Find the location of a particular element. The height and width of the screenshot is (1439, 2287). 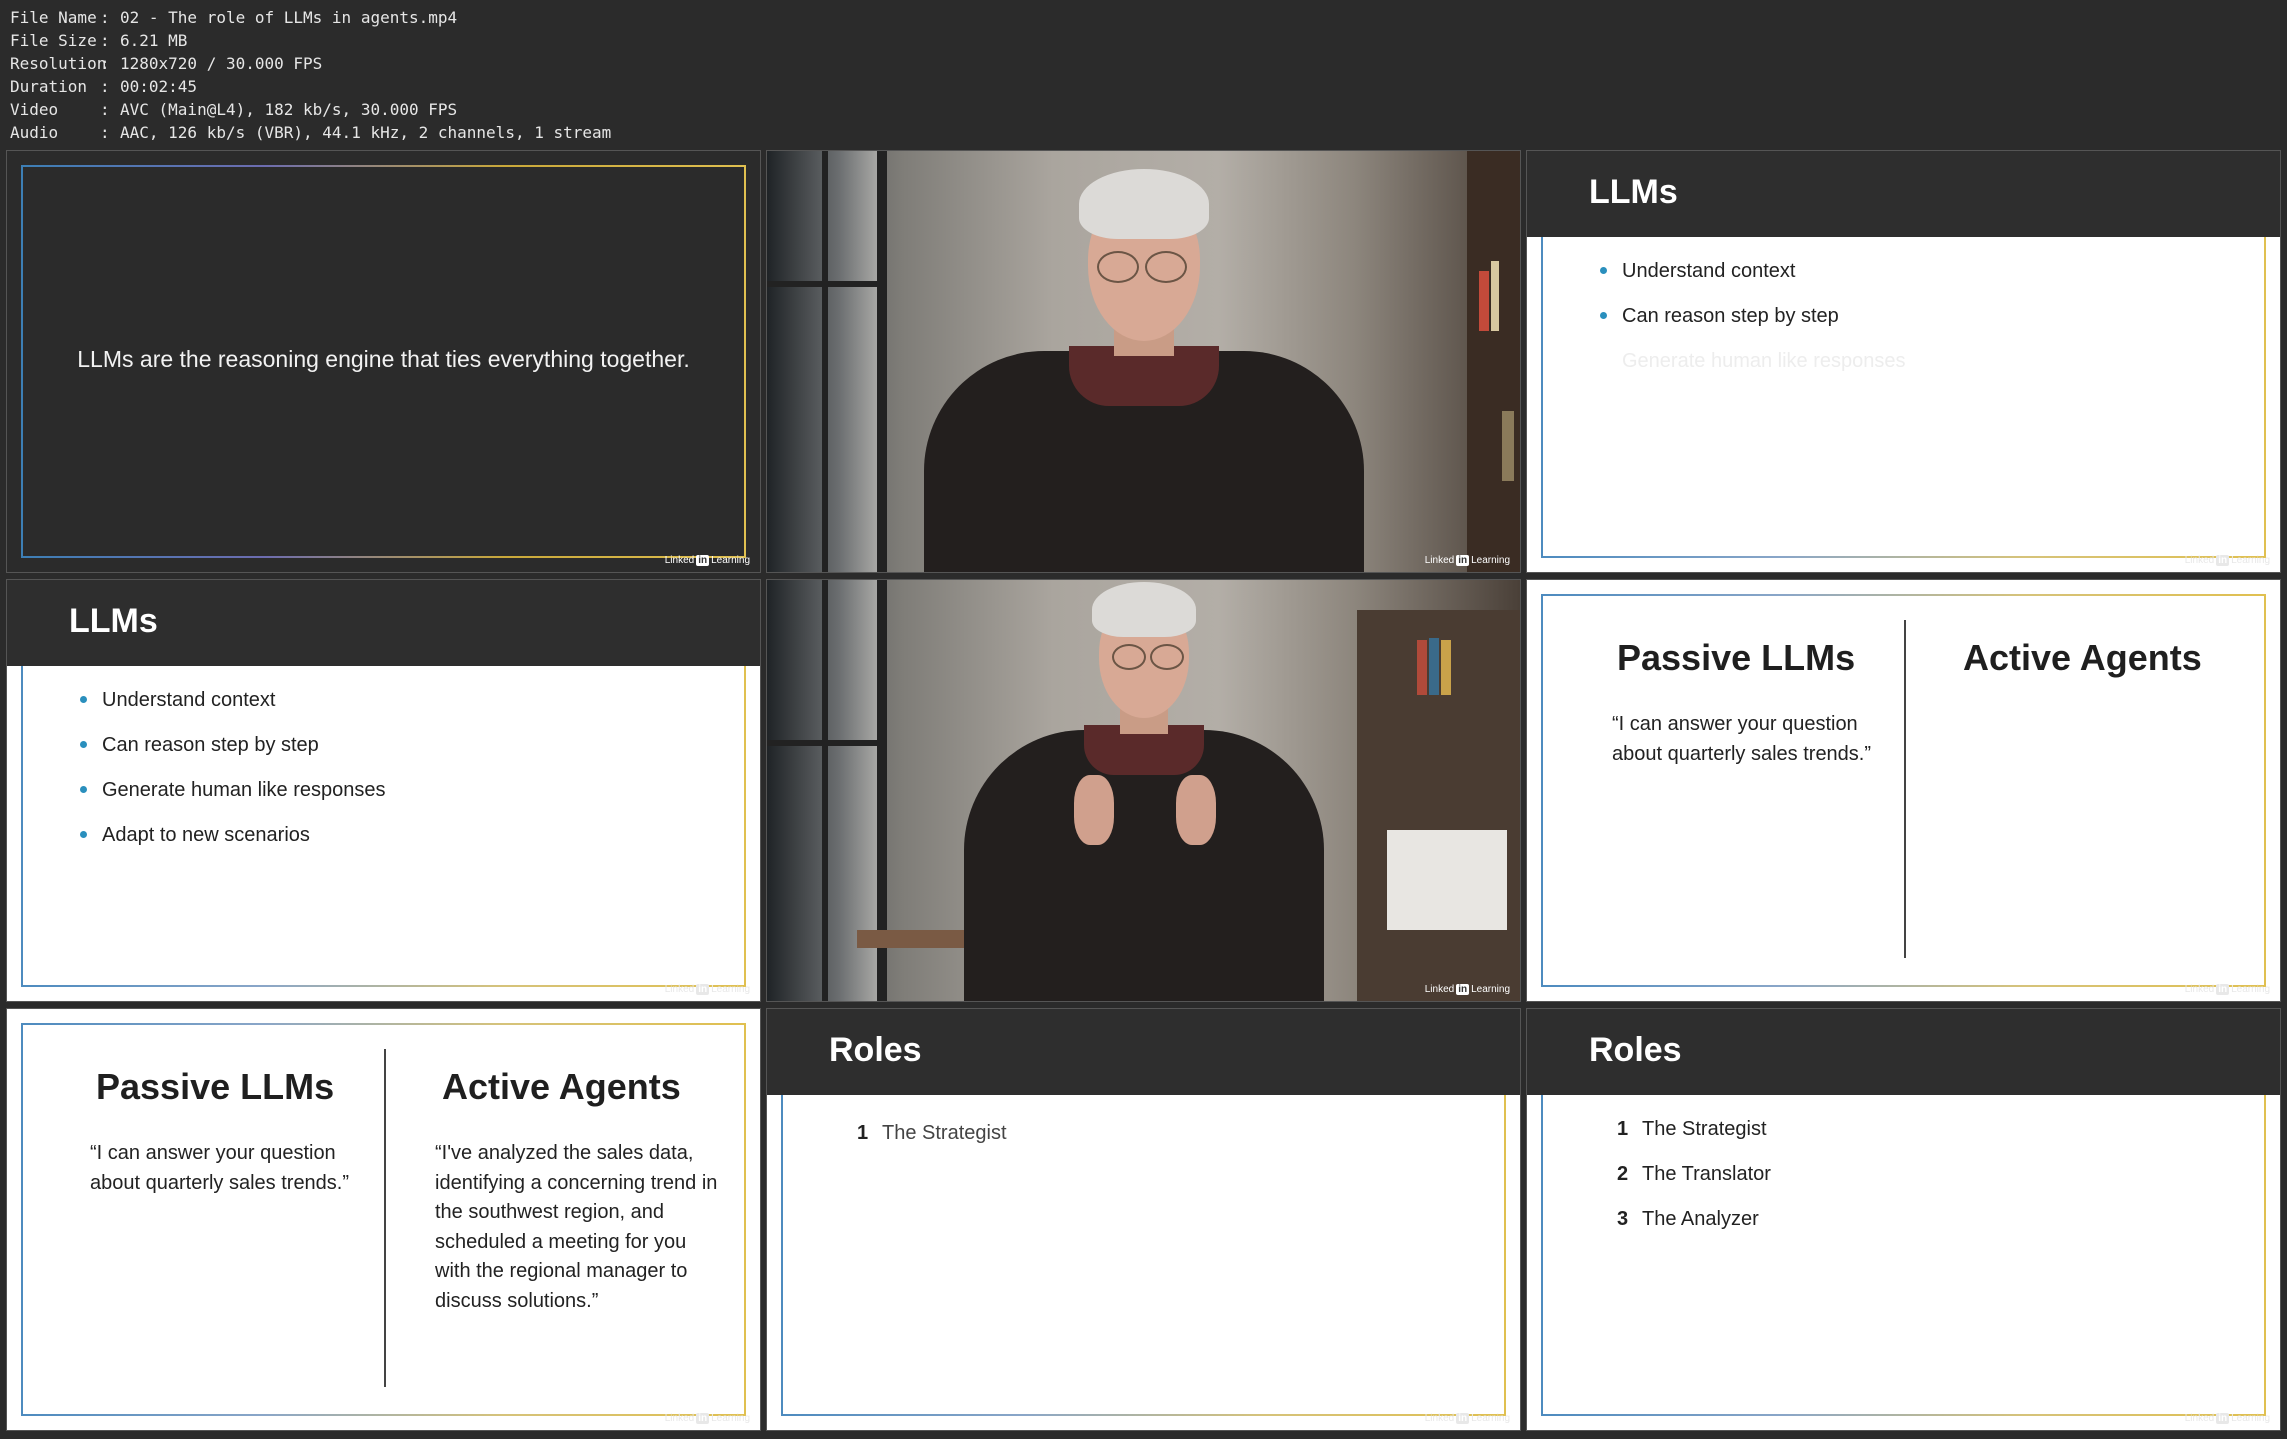

window-image is located at coordinates (827, 361).